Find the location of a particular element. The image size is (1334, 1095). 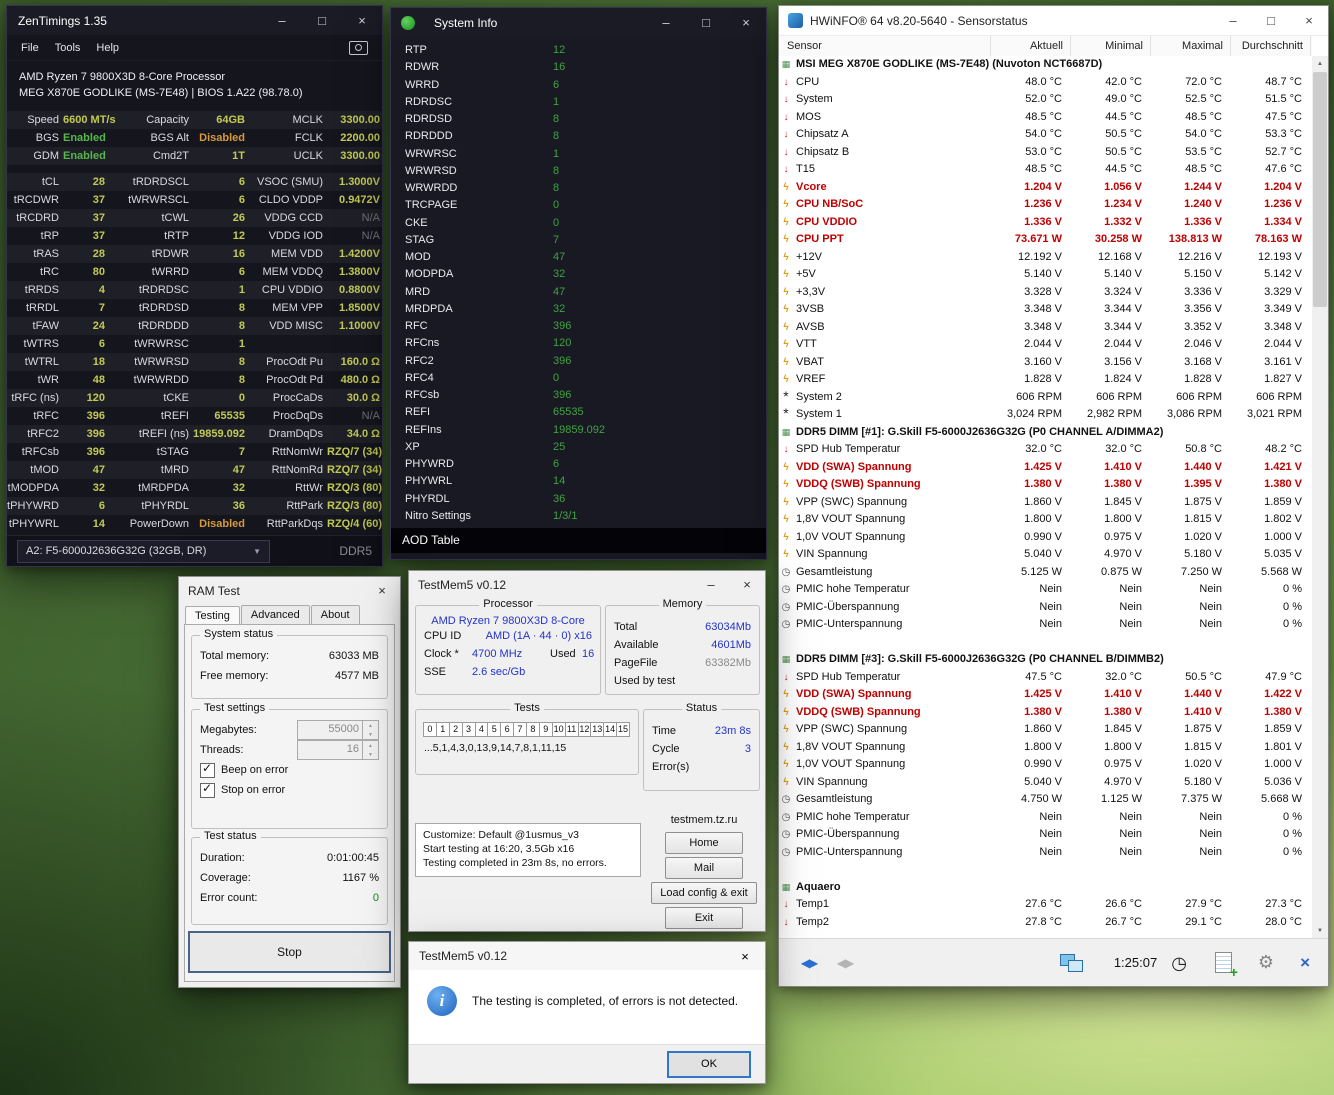

load-config-exit-button: Load config & exit is located at coordinates (704, 893).